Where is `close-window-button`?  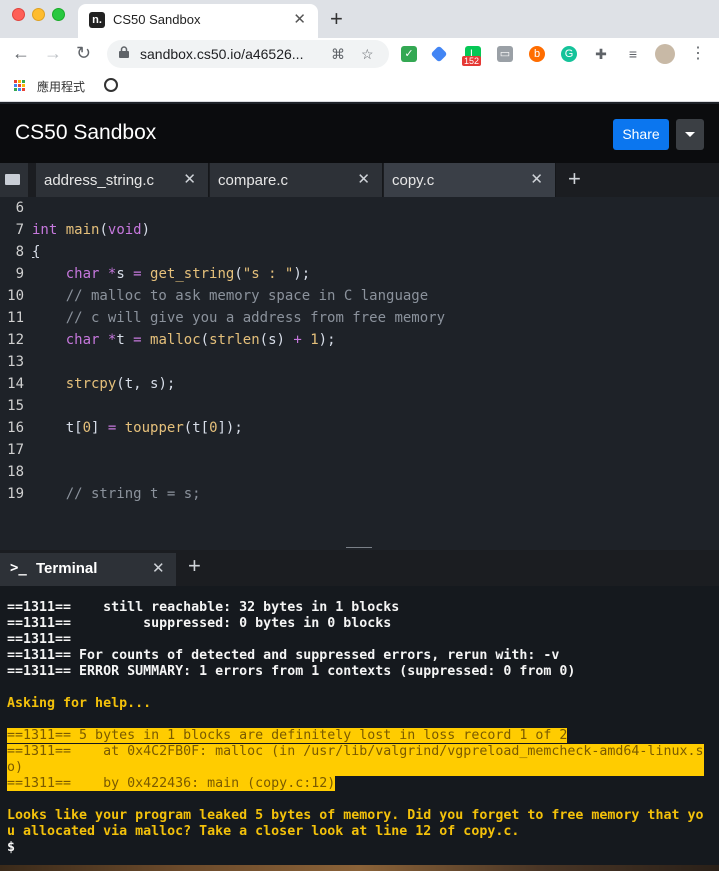 close-window-button is located at coordinates (18, 14).